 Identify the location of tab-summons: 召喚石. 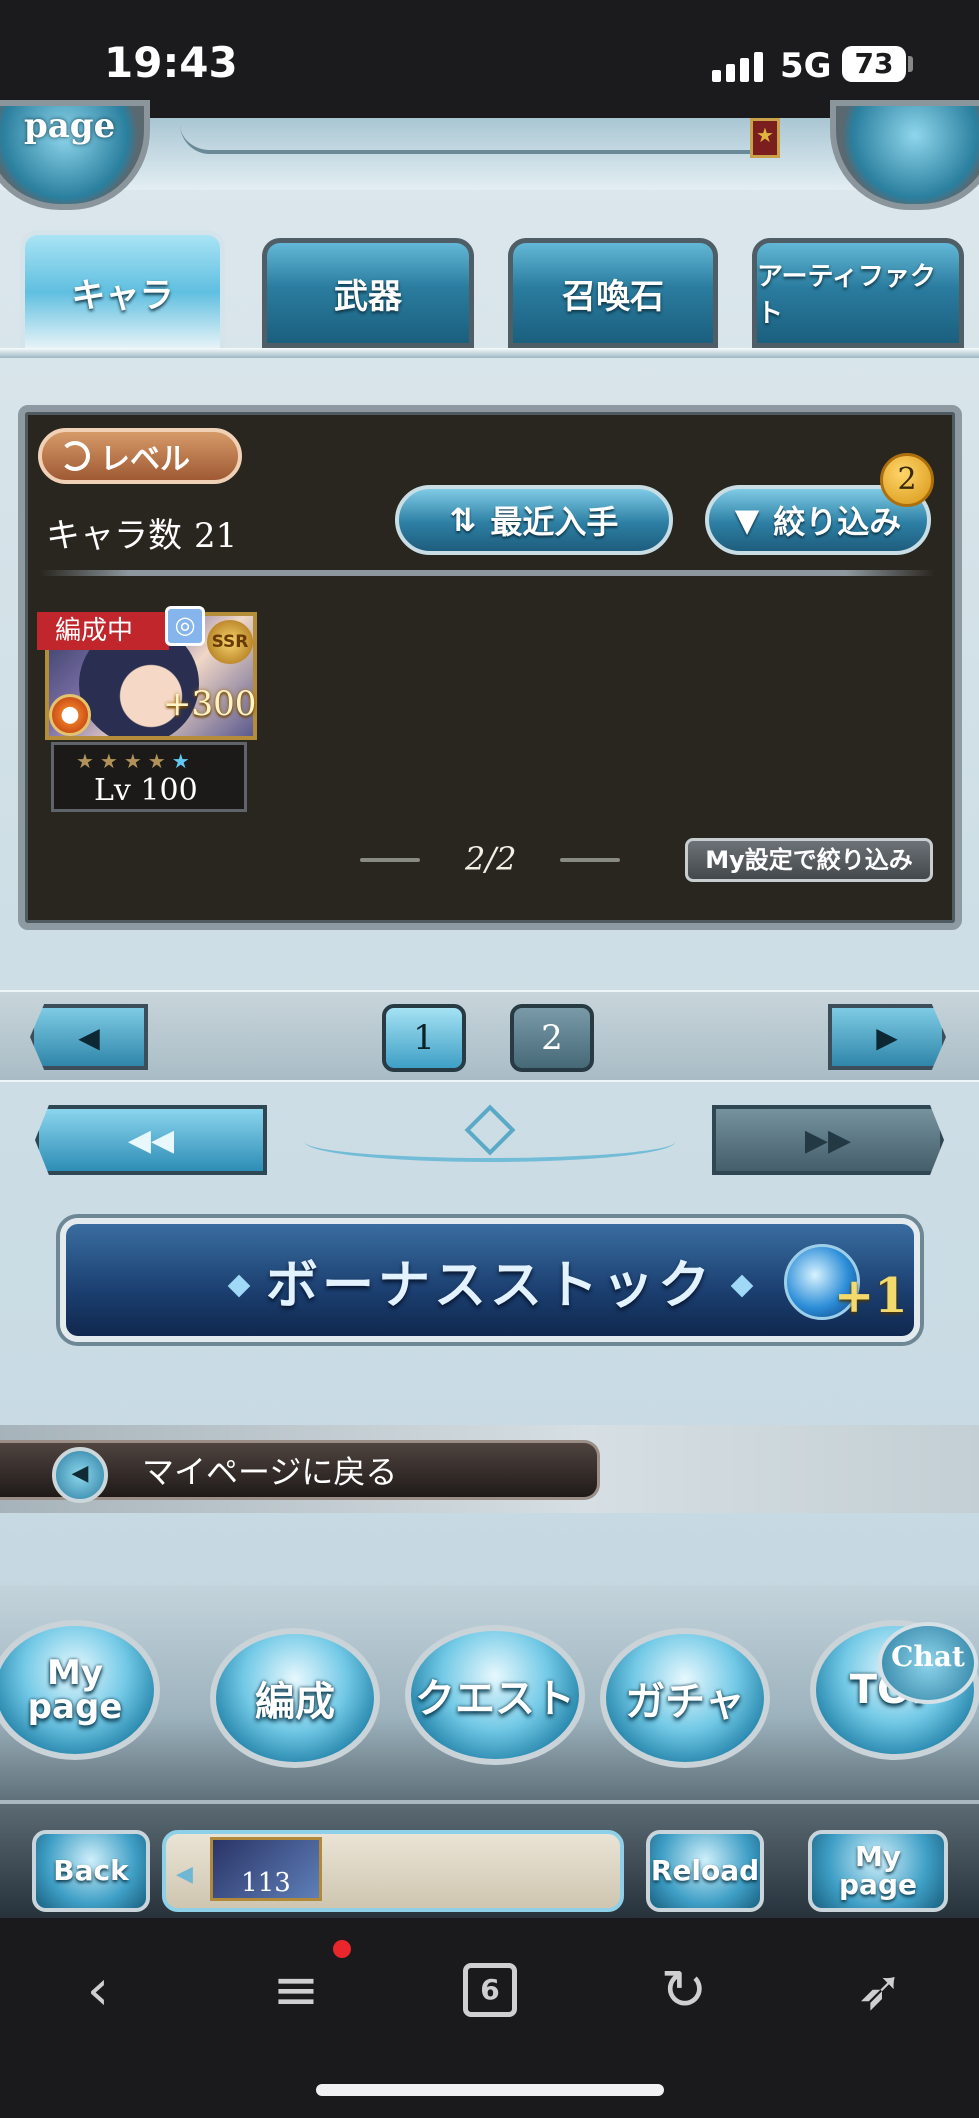
(613, 293).